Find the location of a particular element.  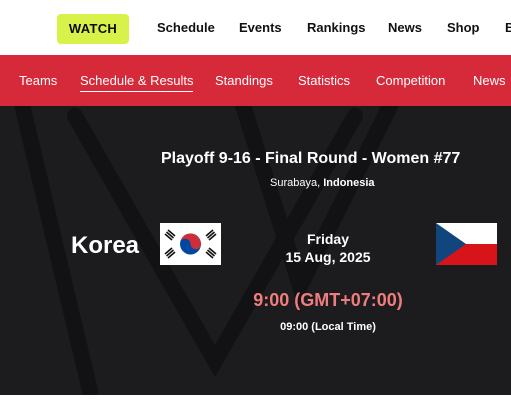

match-country: Indonesia is located at coordinates (349, 183).